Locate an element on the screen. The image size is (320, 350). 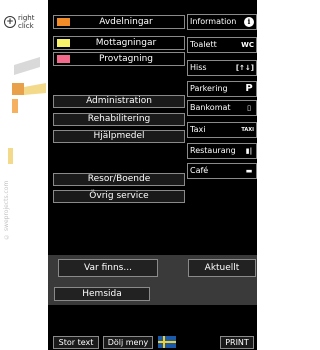
homepage-bar: Hemsida is located at coordinates (152, 294).